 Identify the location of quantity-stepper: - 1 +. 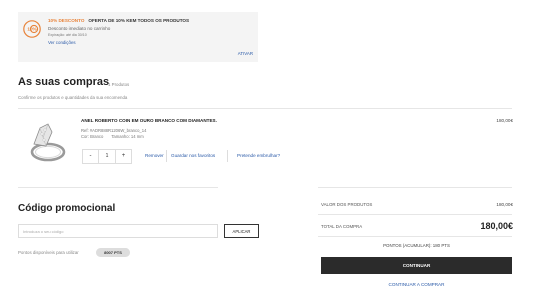
(107, 156).